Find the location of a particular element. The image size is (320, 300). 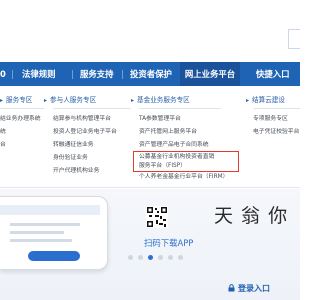

qr-code-icon is located at coordinates (157, 217).